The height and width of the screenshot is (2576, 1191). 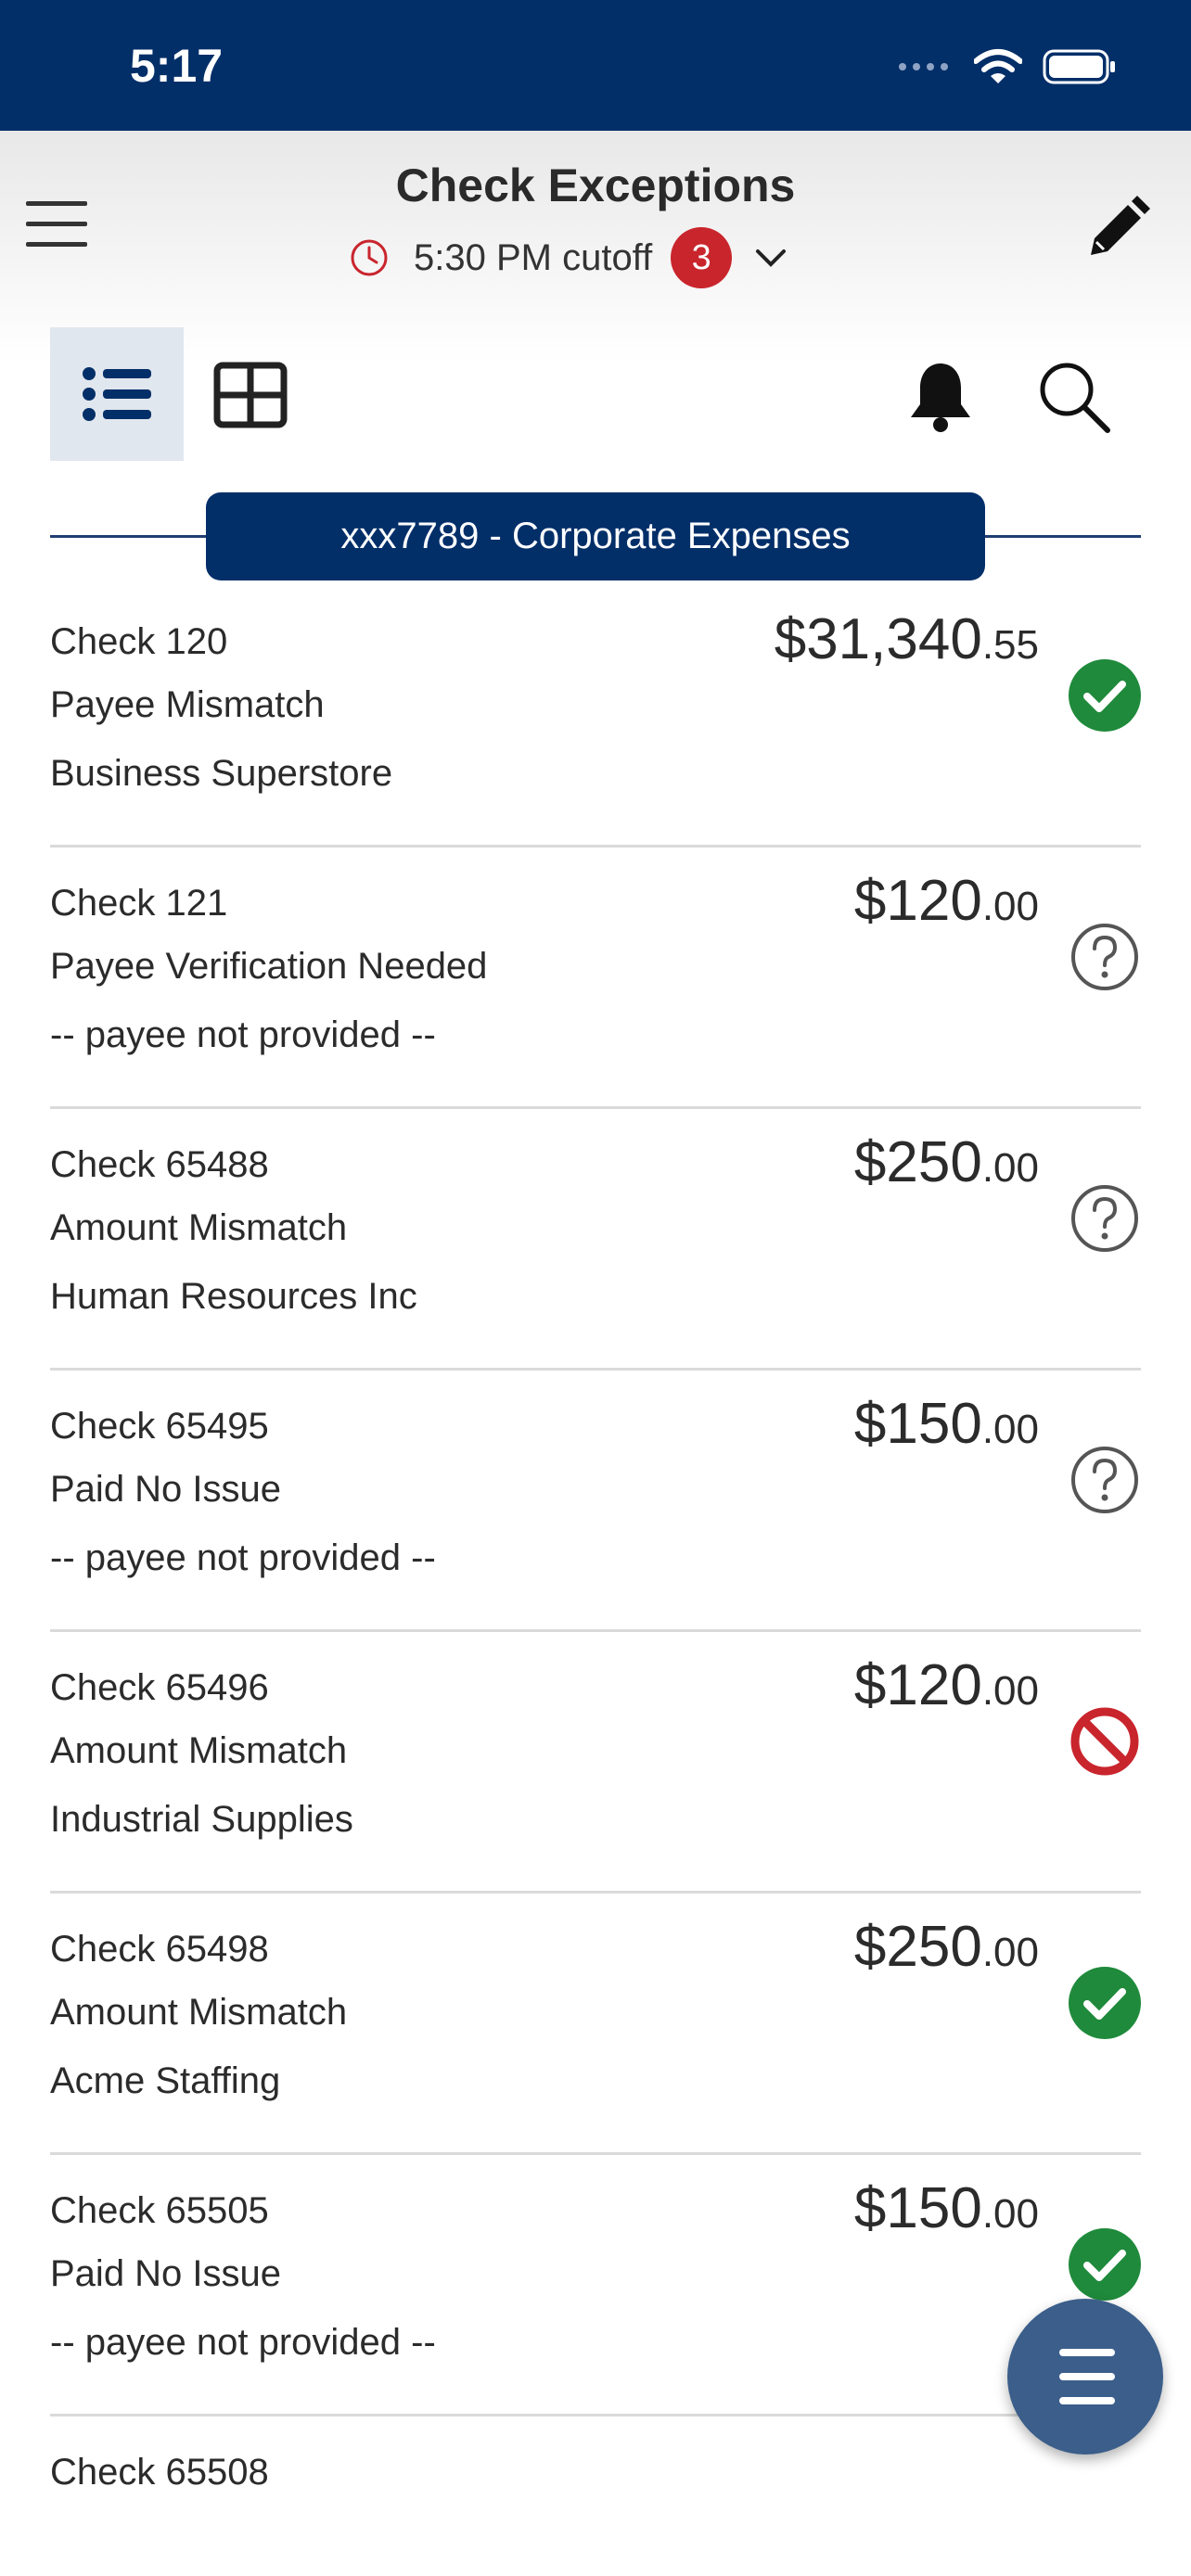 I want to click on check-number: Check 65496, so click(x=159, y=1687).